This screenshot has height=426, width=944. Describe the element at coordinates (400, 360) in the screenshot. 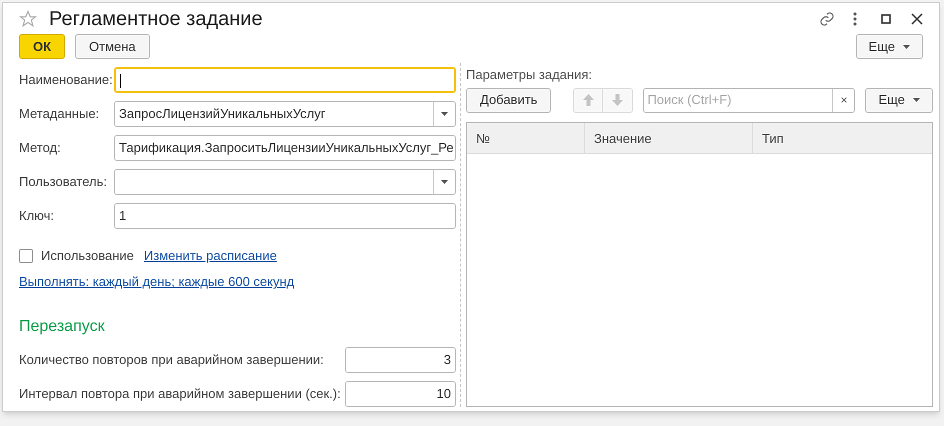

I see `number-field: 3` at that location.